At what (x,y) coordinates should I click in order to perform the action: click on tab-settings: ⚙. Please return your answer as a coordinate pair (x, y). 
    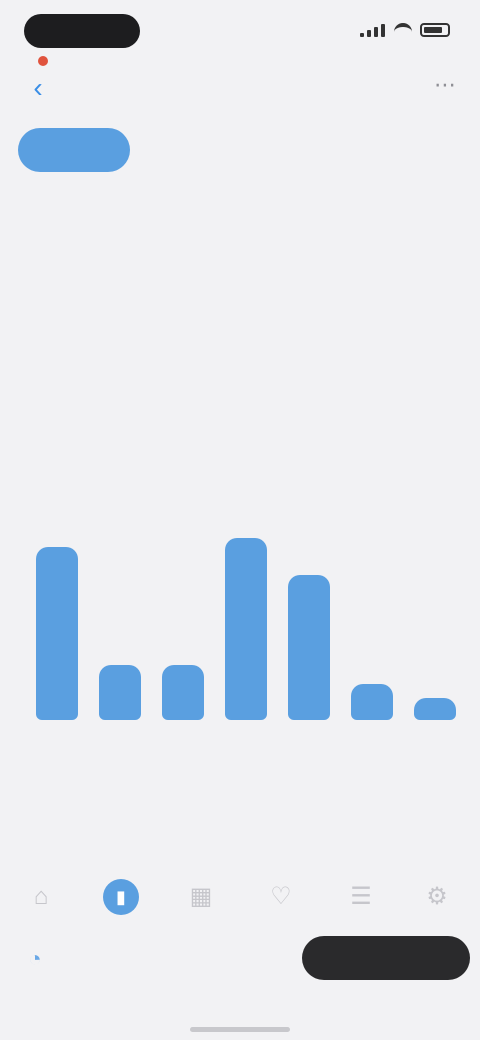
    Looking at the image, I should click on (437, 897).